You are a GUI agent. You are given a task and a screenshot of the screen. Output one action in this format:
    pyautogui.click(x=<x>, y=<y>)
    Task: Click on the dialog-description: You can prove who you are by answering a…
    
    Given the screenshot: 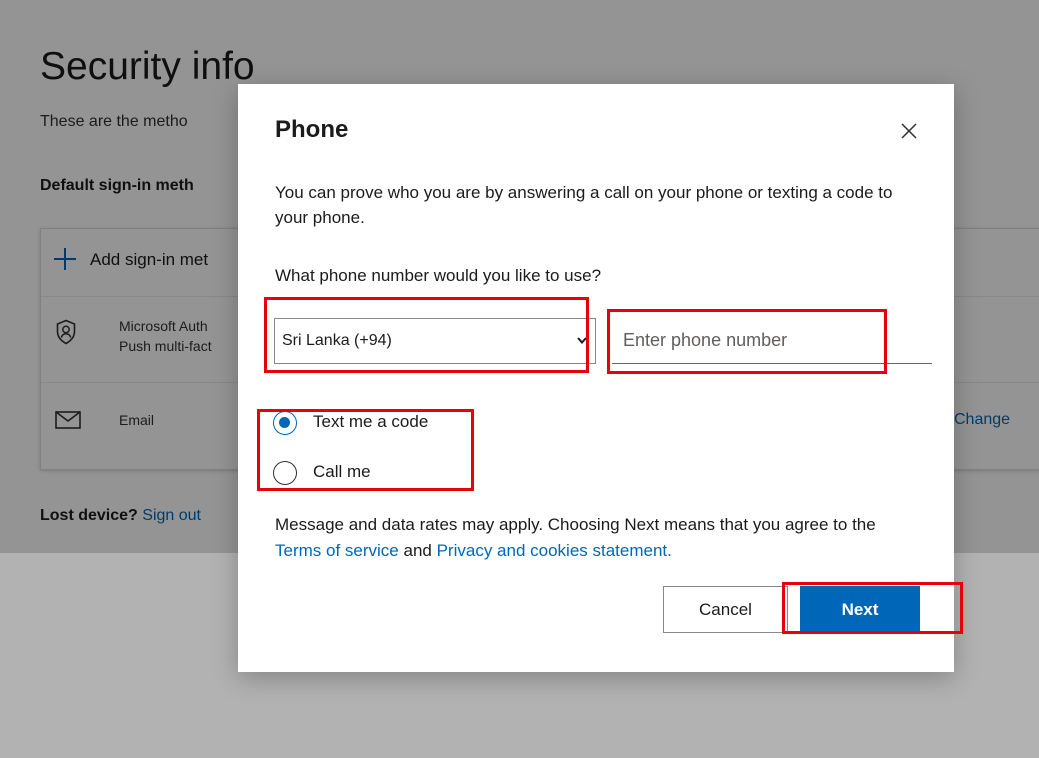 What is the action you would take?
    pyautogui.click(x=584, y=205)
    